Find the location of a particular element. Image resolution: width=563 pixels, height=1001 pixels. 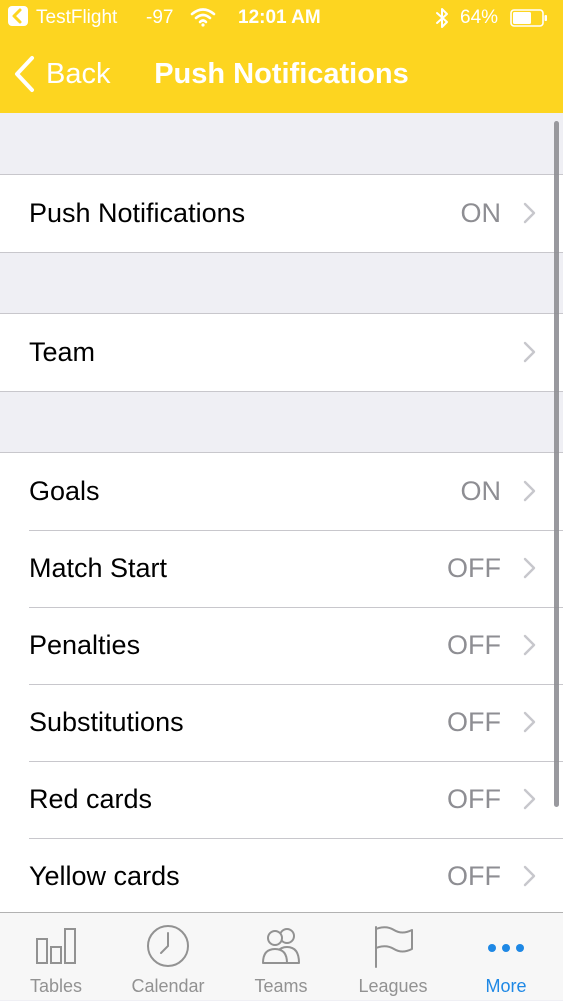

navigation-bar: Push Notifications Back is located at coordinates (281, 74).